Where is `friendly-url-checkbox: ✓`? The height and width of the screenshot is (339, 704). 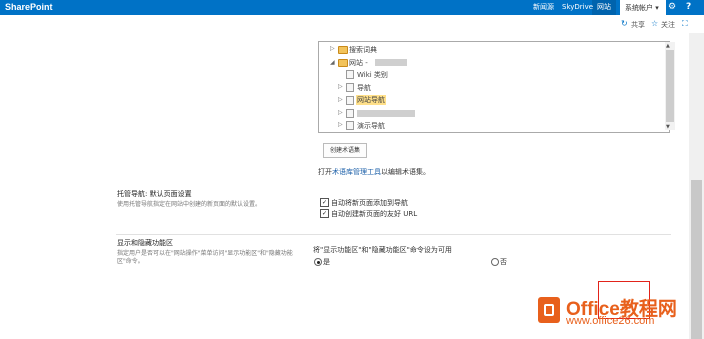
friendly-url-checkbox: ✓ is located at coordinates (324, 213).